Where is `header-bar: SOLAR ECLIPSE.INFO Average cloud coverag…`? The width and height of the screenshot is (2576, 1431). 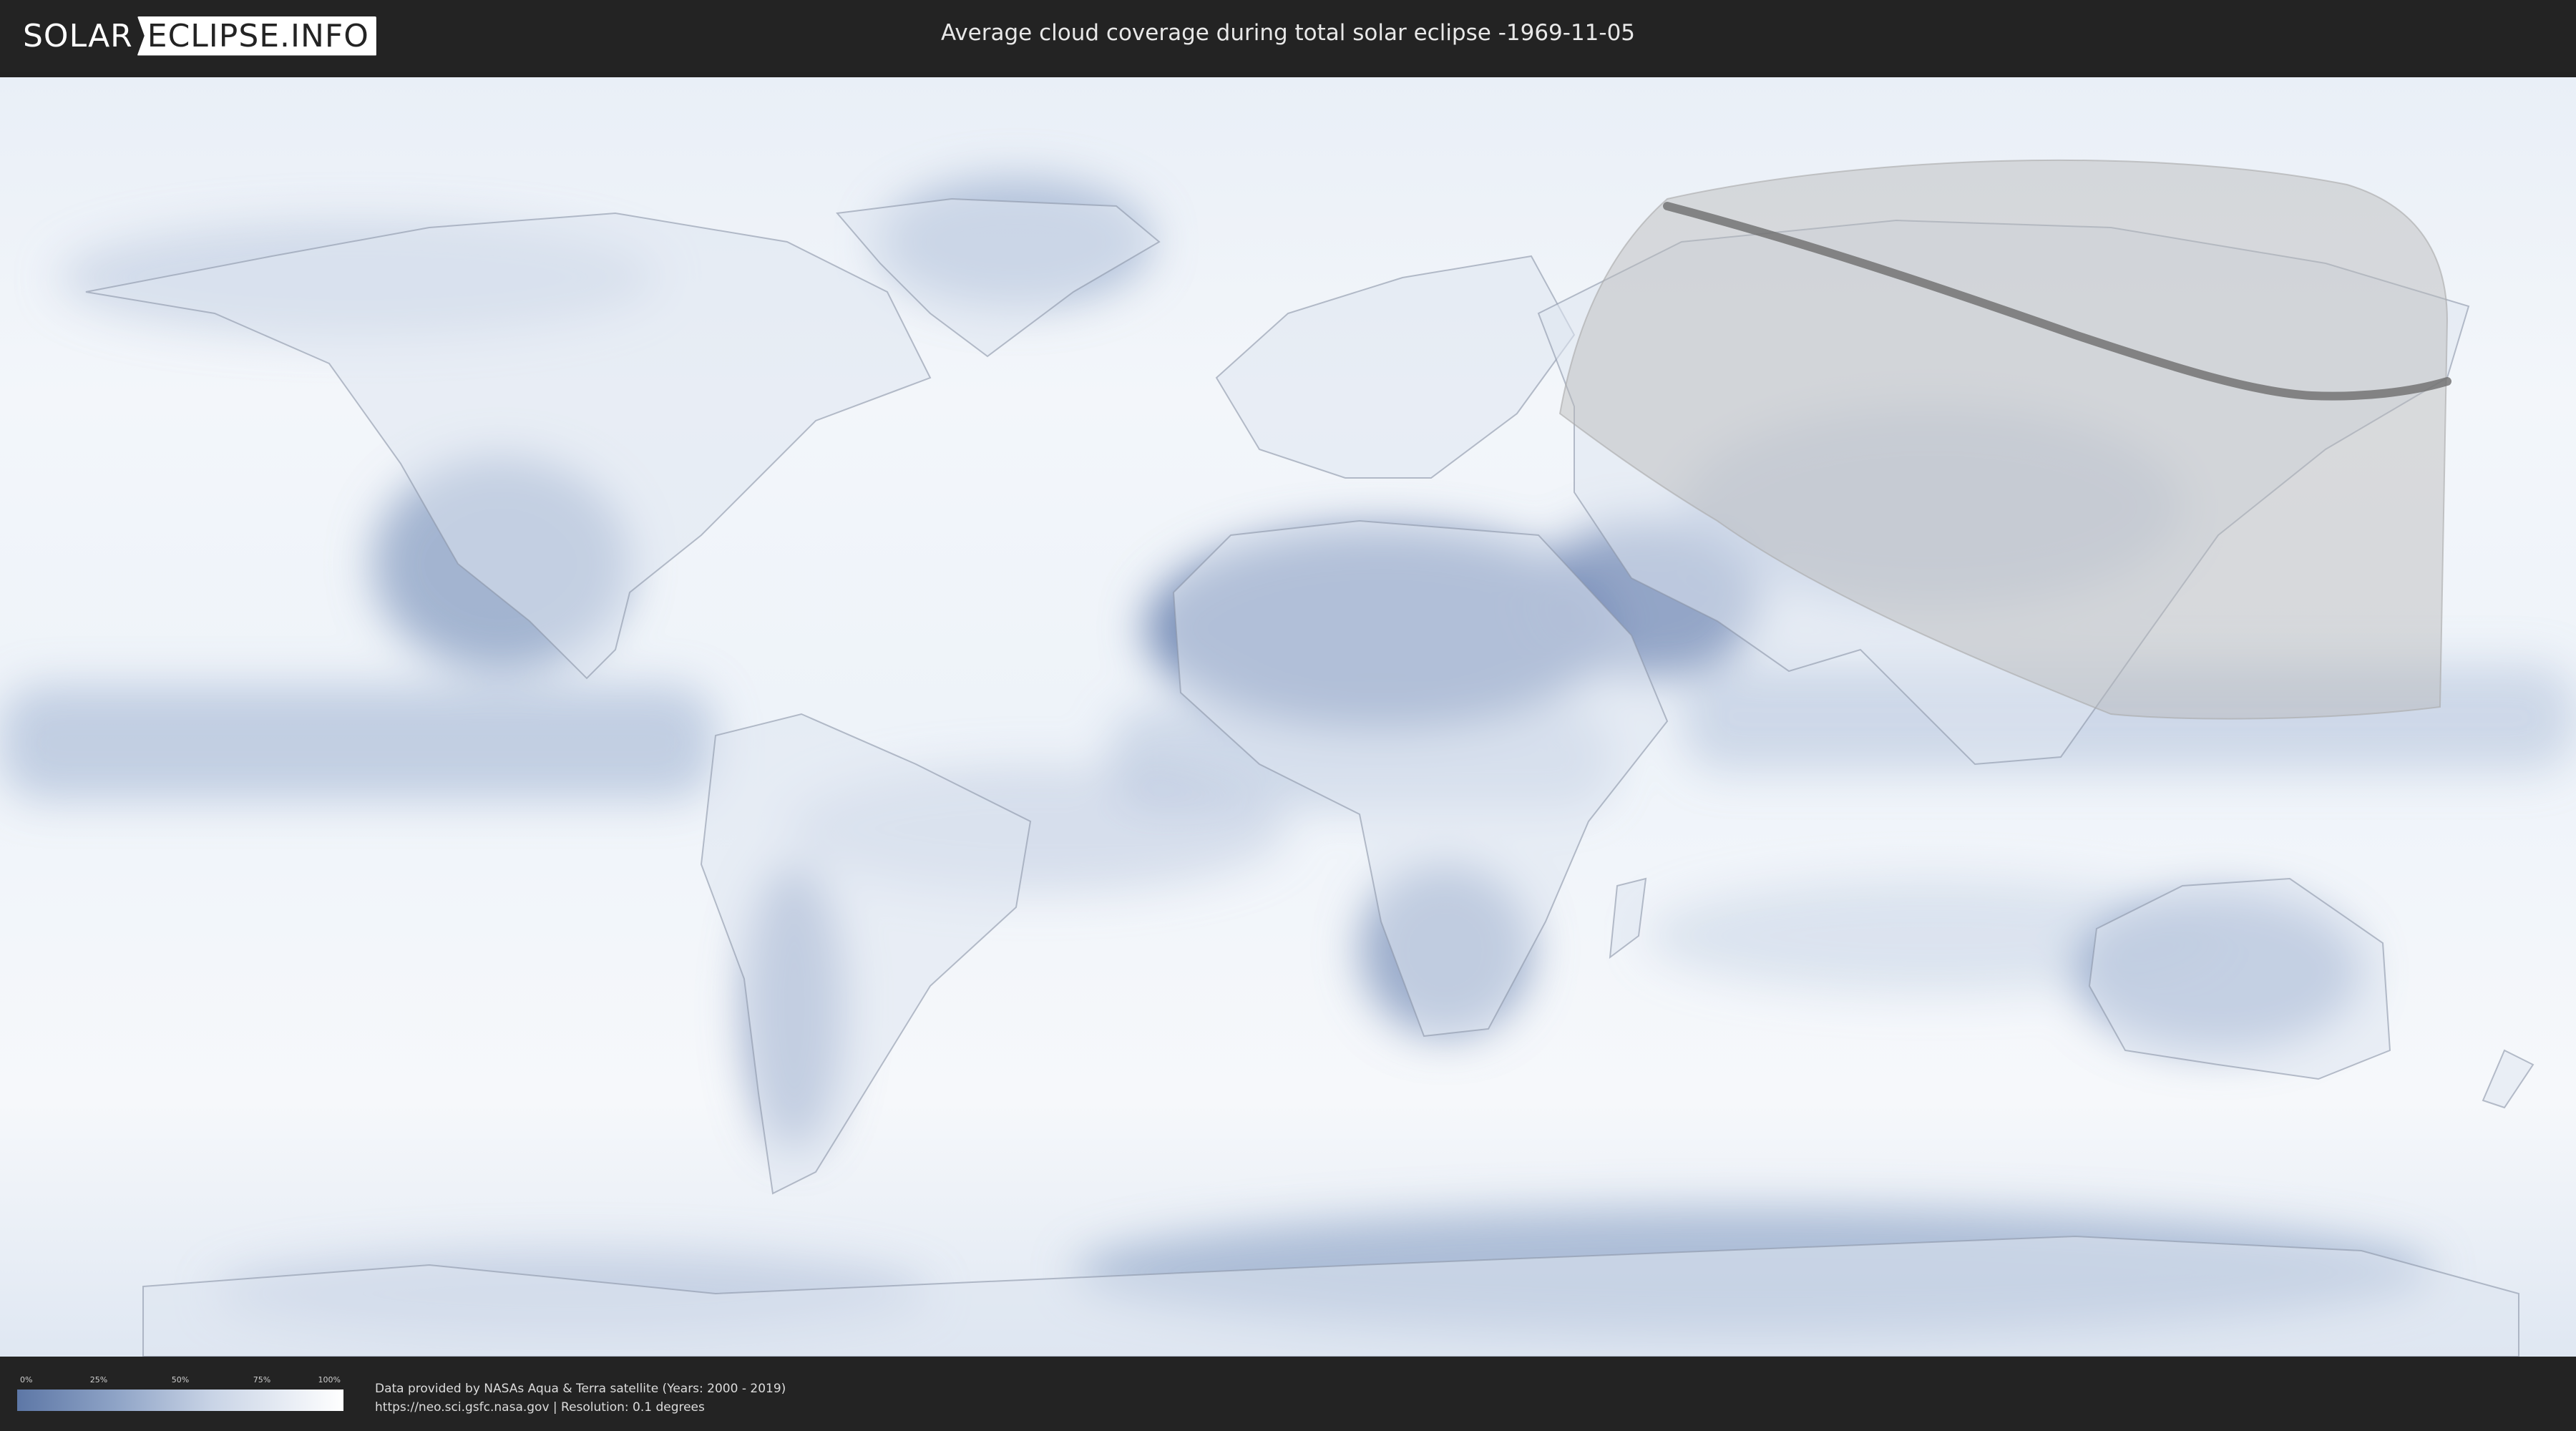 header-bar: SOLAR ECLIPSE.INFO Average cloud coverag… is located at coordinates (1288, 36).